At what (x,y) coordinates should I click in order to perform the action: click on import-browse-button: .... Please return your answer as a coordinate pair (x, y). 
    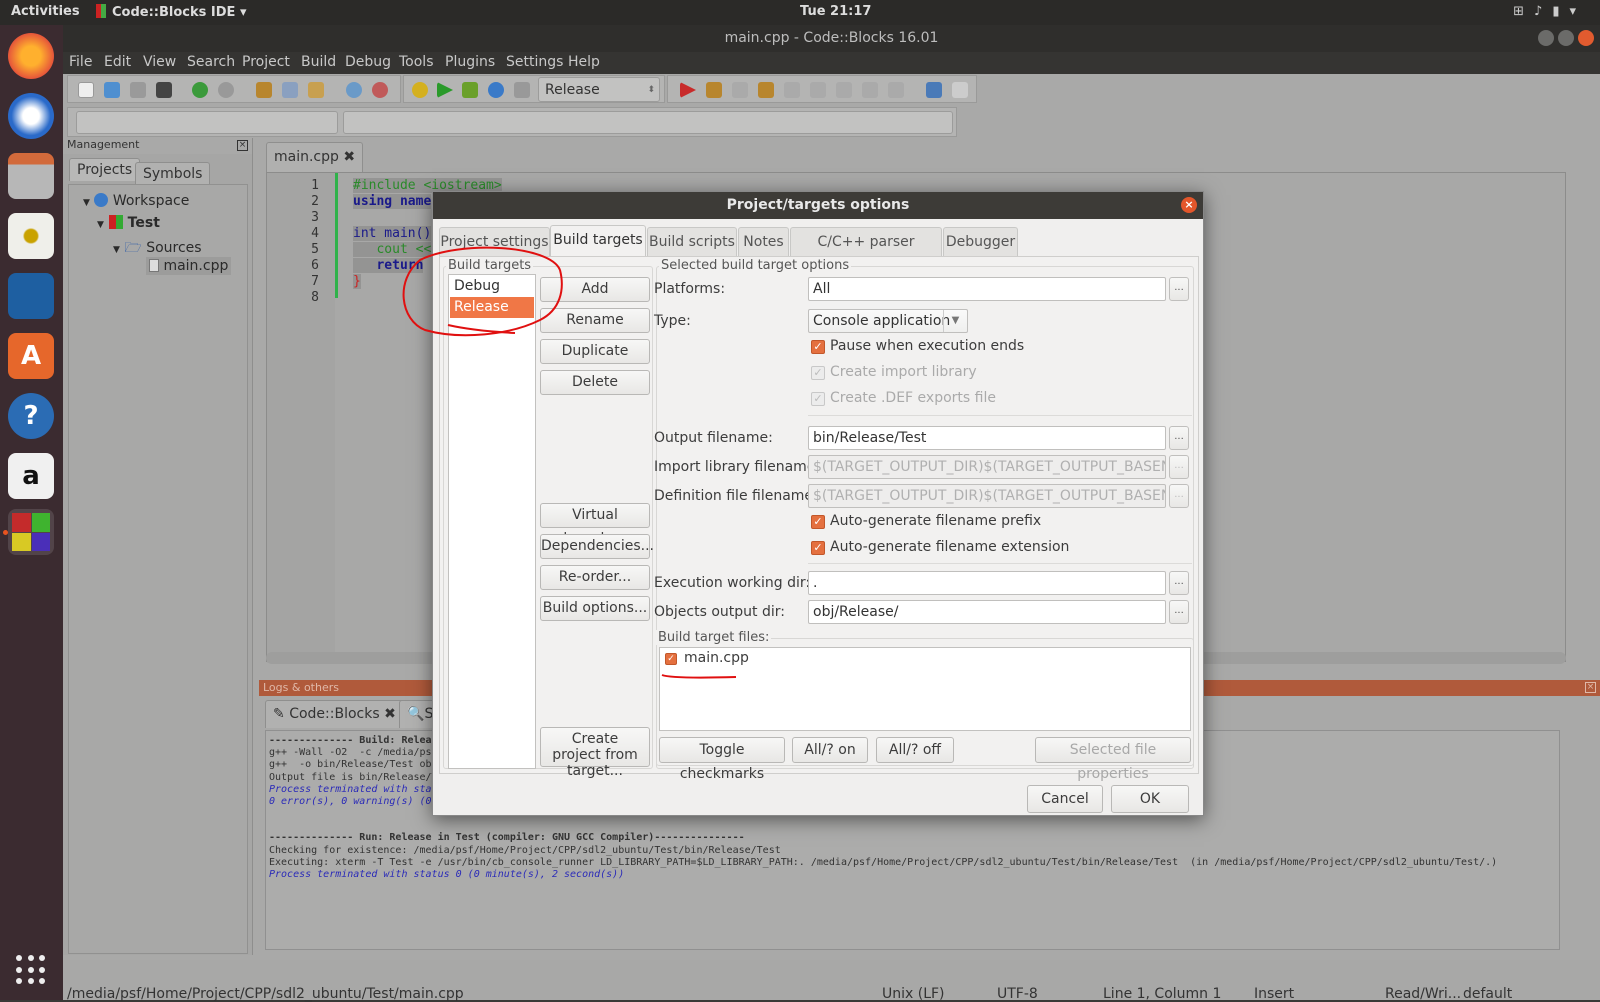
    Looking at the image, I should click on (1179, 467).